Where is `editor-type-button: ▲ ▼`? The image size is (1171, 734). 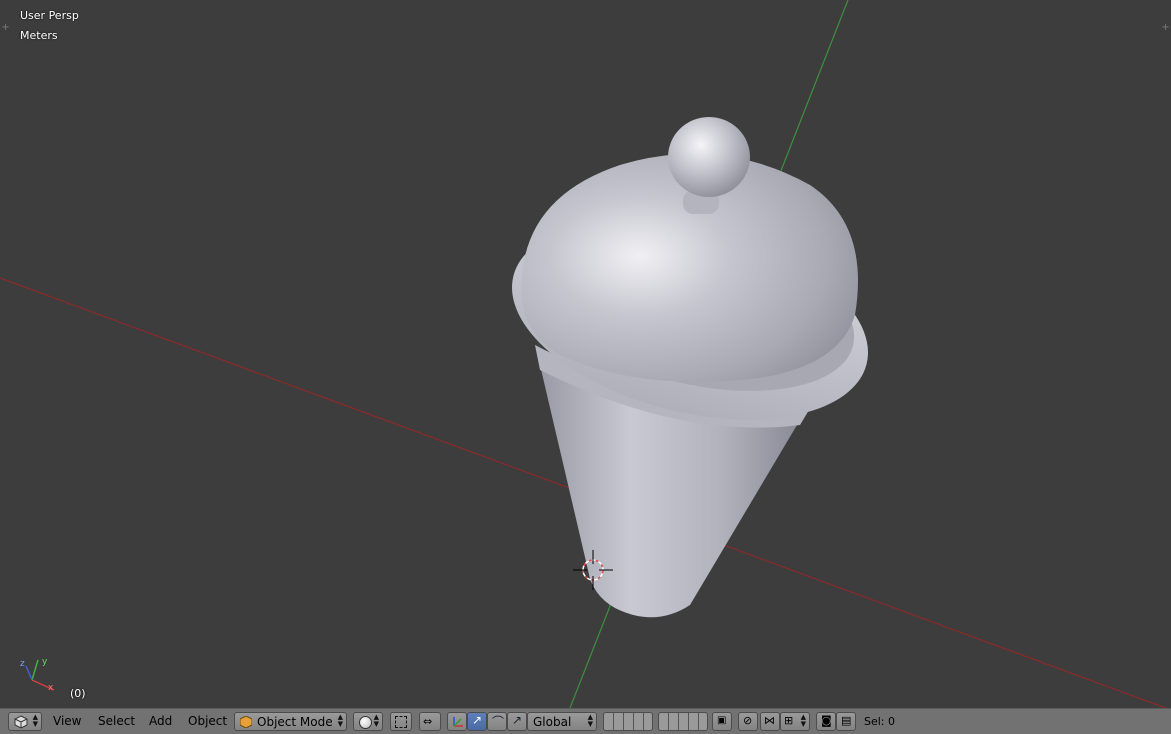 editor-type-button: ▲ ▼ is located at coordinates (25, 721).